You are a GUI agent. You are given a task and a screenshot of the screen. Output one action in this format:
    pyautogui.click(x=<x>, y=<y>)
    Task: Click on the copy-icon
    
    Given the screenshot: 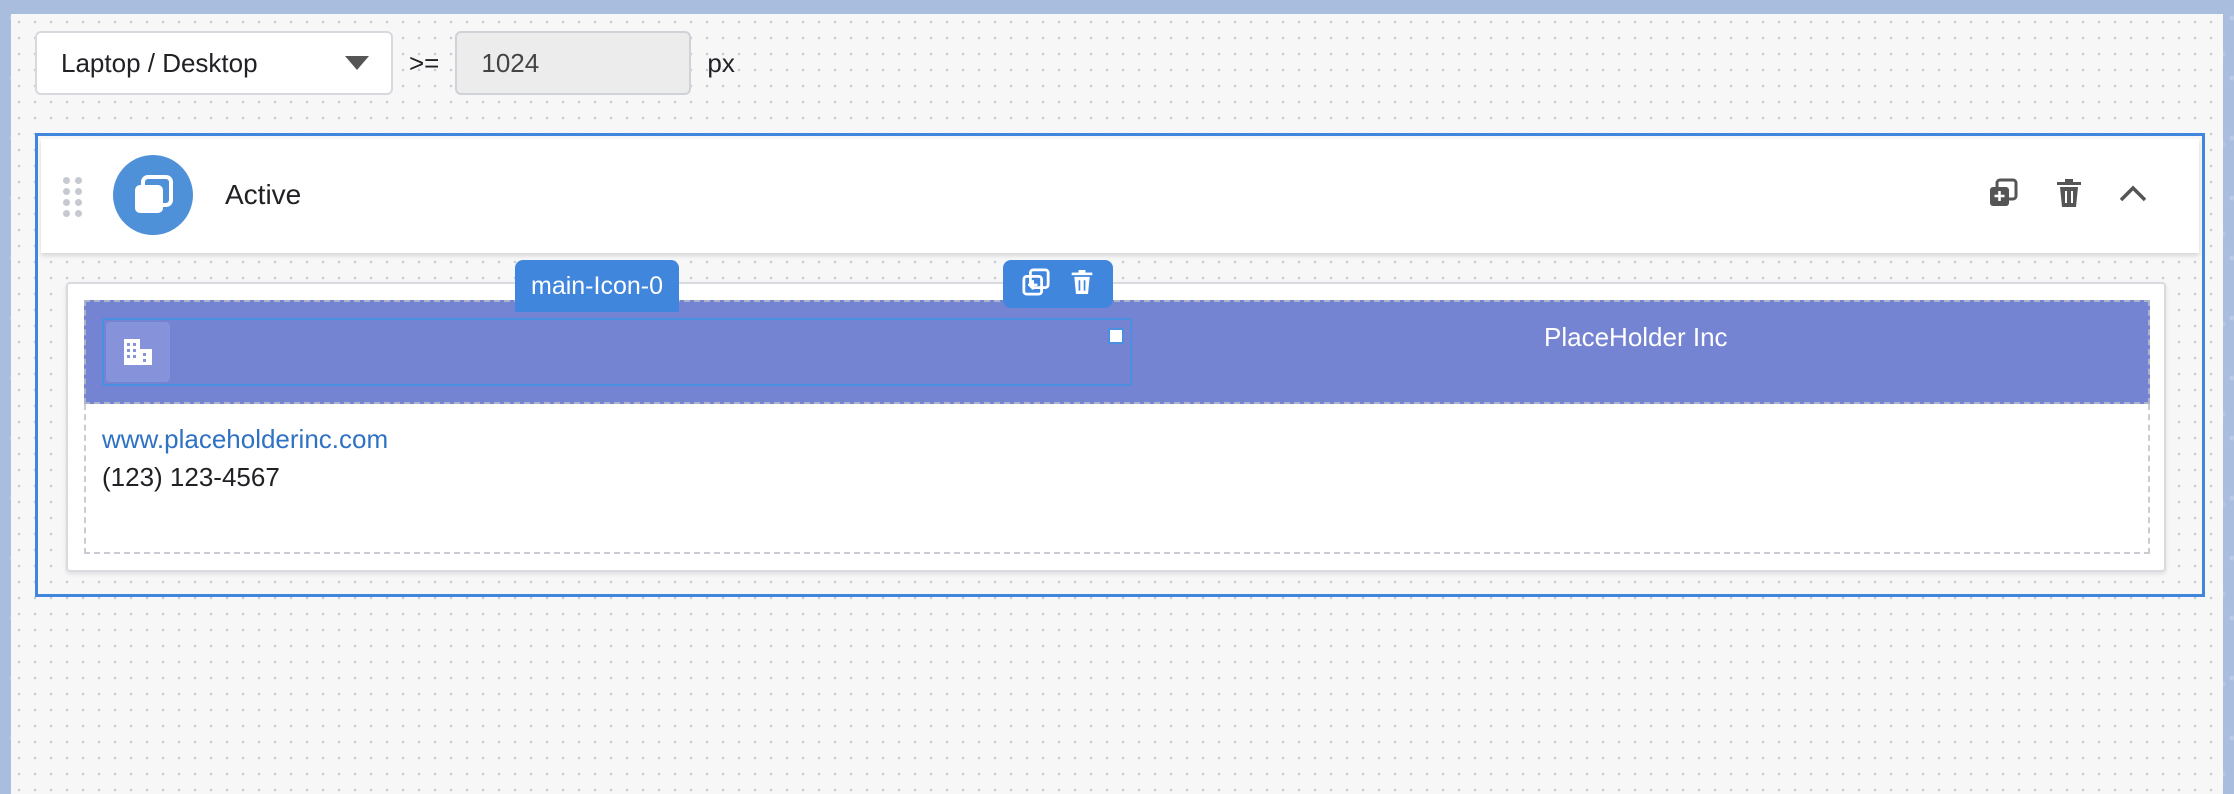 What is the action you would take?
    pyautogui.click(x=153, y=195)
    